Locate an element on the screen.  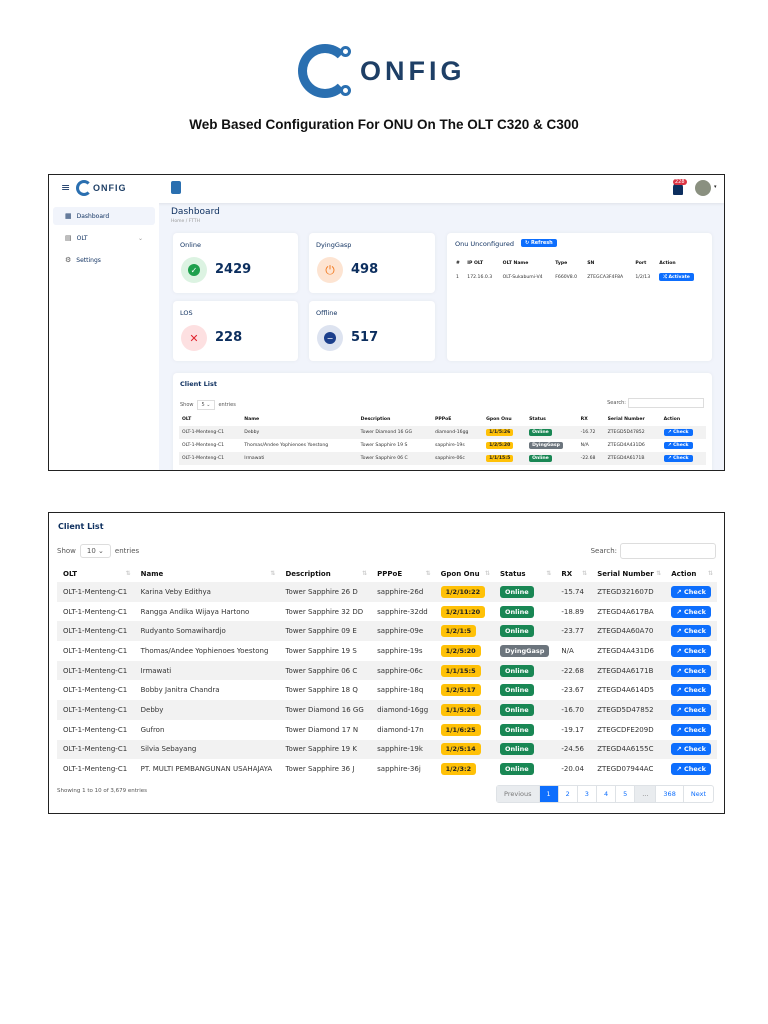
entries-select: 10 ⌄ is located at coordinates (95, 551).